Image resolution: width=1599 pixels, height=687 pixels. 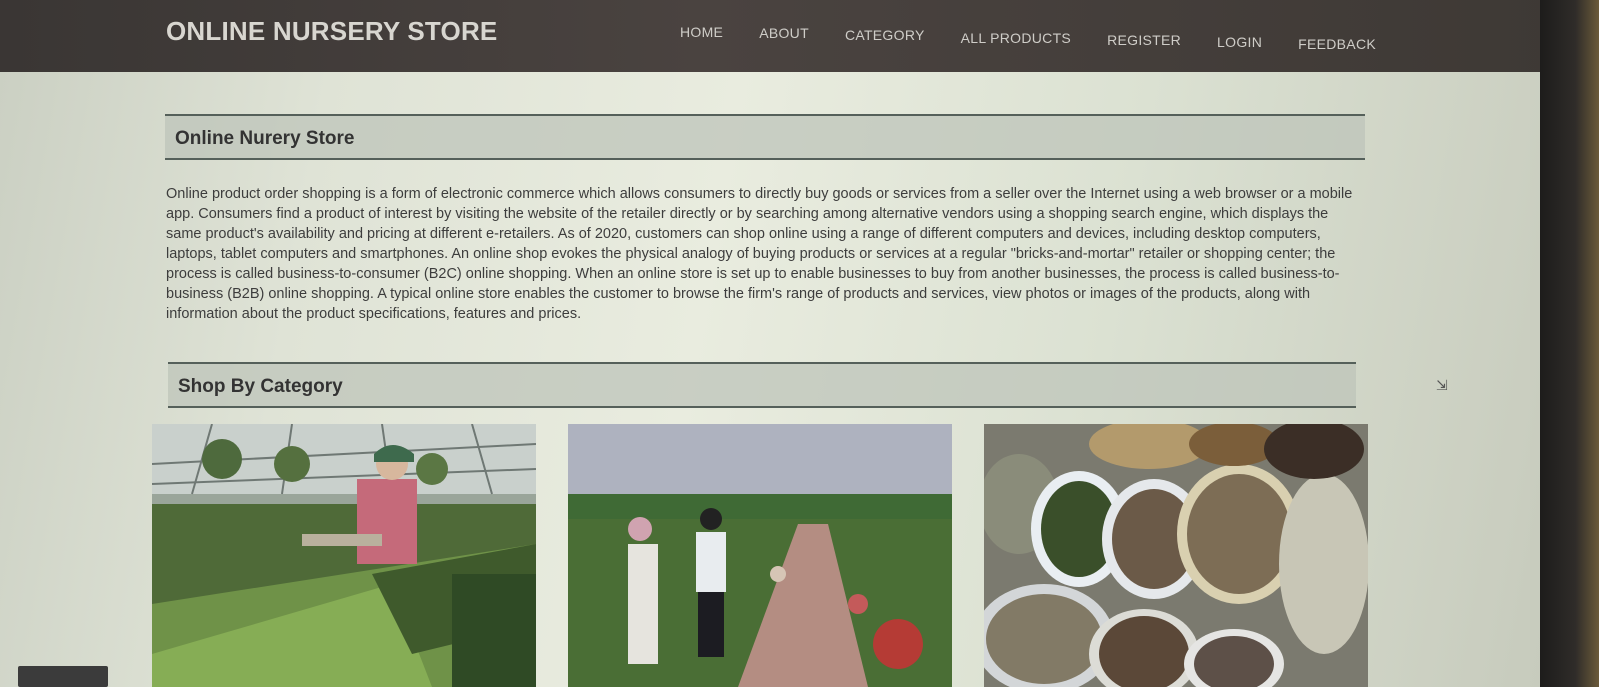 I want to click on section-header-store: Online Nurery Store, so click(x=765, y=137).